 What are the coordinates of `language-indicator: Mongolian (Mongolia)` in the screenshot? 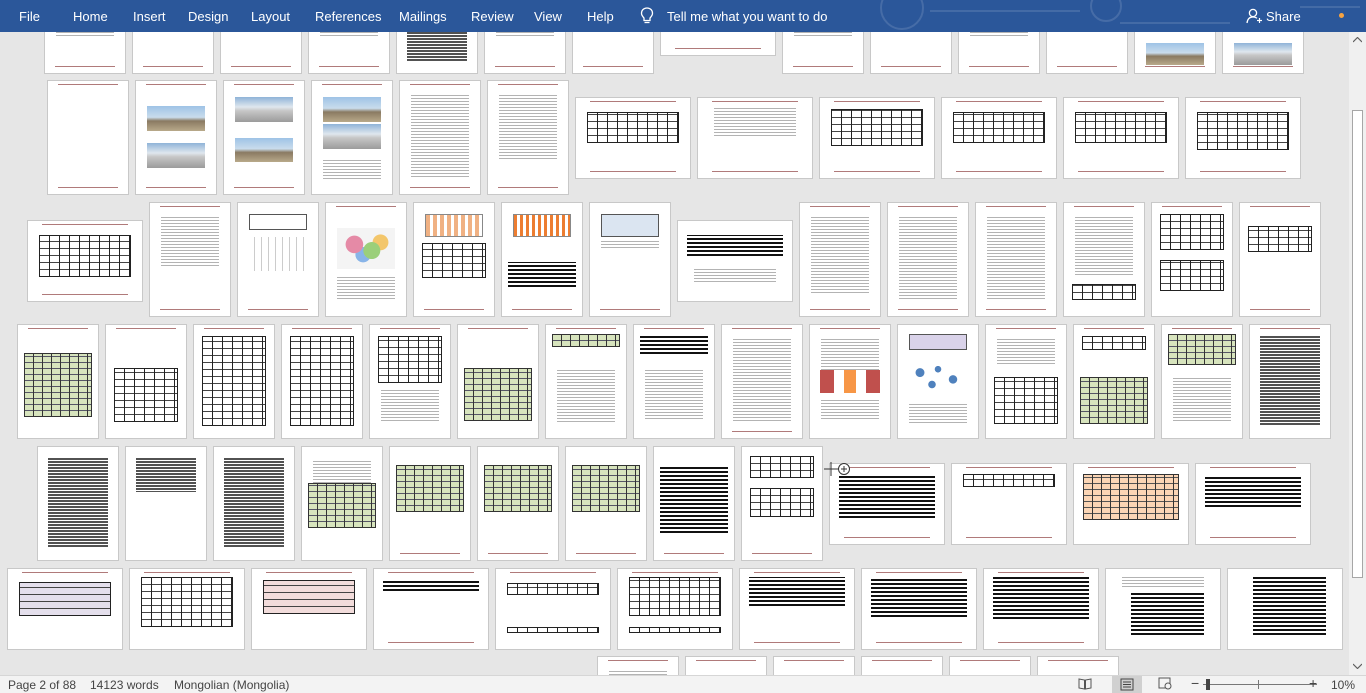 It's located at (231, 685).